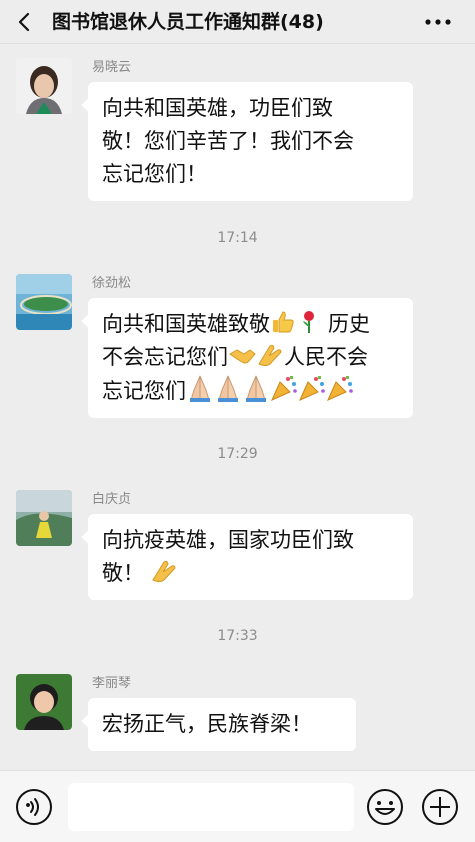 This screenshot has width=475, height=842. What do you see at coordinates (188, 22) in the screenshot?
I see `chat-title: 图书馆退休人员工作通知群(48)` at bounding box center [188, 22].